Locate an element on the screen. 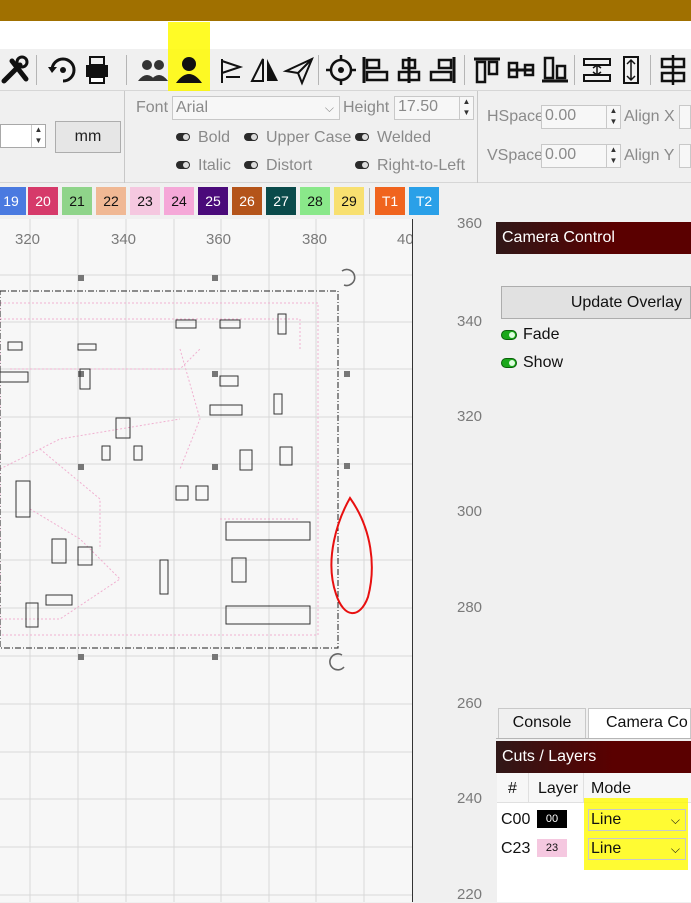 Image resolution: width=691 pixels, height=903 pixels. bold-toggle is located at coordinates (183, 137).